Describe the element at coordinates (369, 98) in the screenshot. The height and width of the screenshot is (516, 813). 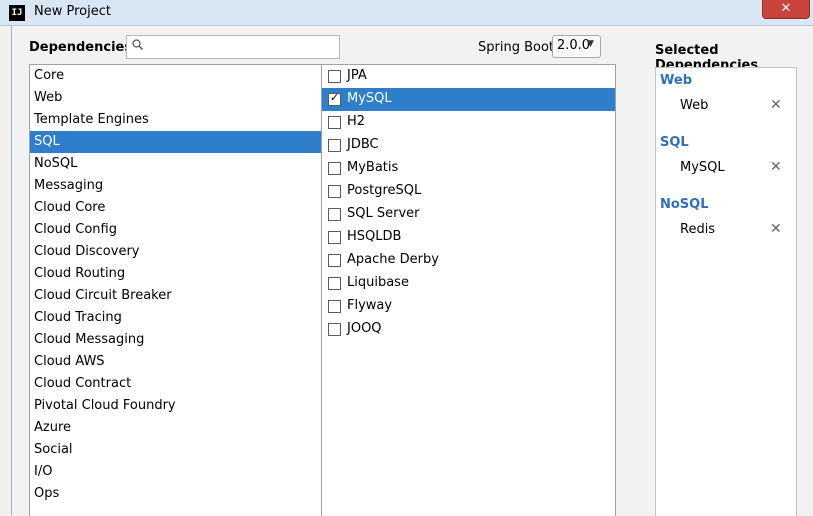
I see `dependency-label: MySQL` at that location.